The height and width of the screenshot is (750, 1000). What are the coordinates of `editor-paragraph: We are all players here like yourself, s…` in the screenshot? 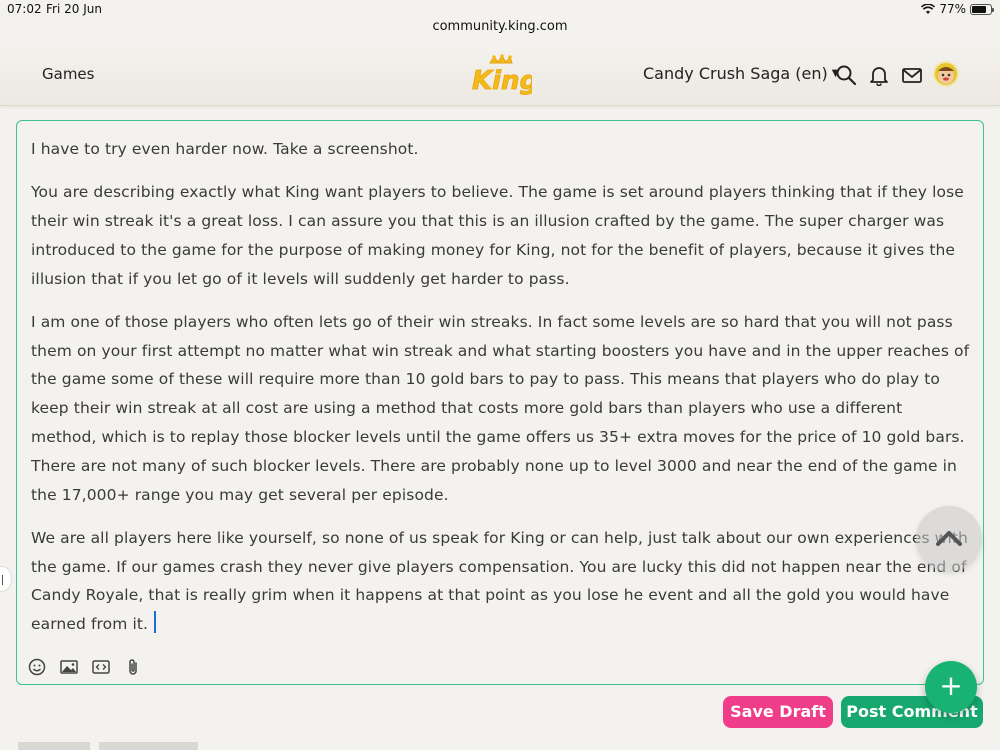 It's located at (499, 581).